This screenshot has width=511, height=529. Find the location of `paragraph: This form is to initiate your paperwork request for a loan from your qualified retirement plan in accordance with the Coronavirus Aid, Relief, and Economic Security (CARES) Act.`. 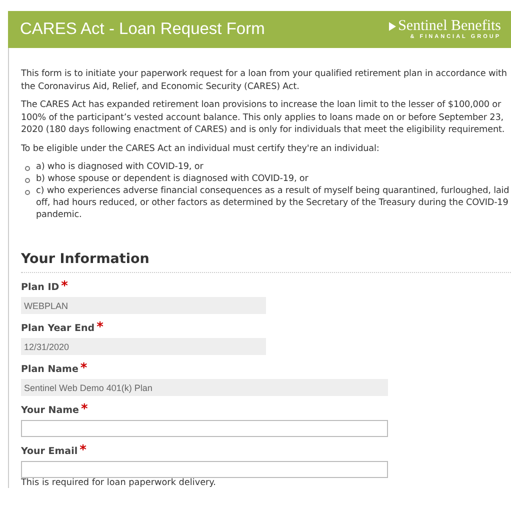

paragraph: This form is to initiate your paperwork request for a loan from your qualified retirement plan in accordance with the Coronavirus Aid, Relief, and Economic Security (CARES) Act. is located at coordinates (264, 80).